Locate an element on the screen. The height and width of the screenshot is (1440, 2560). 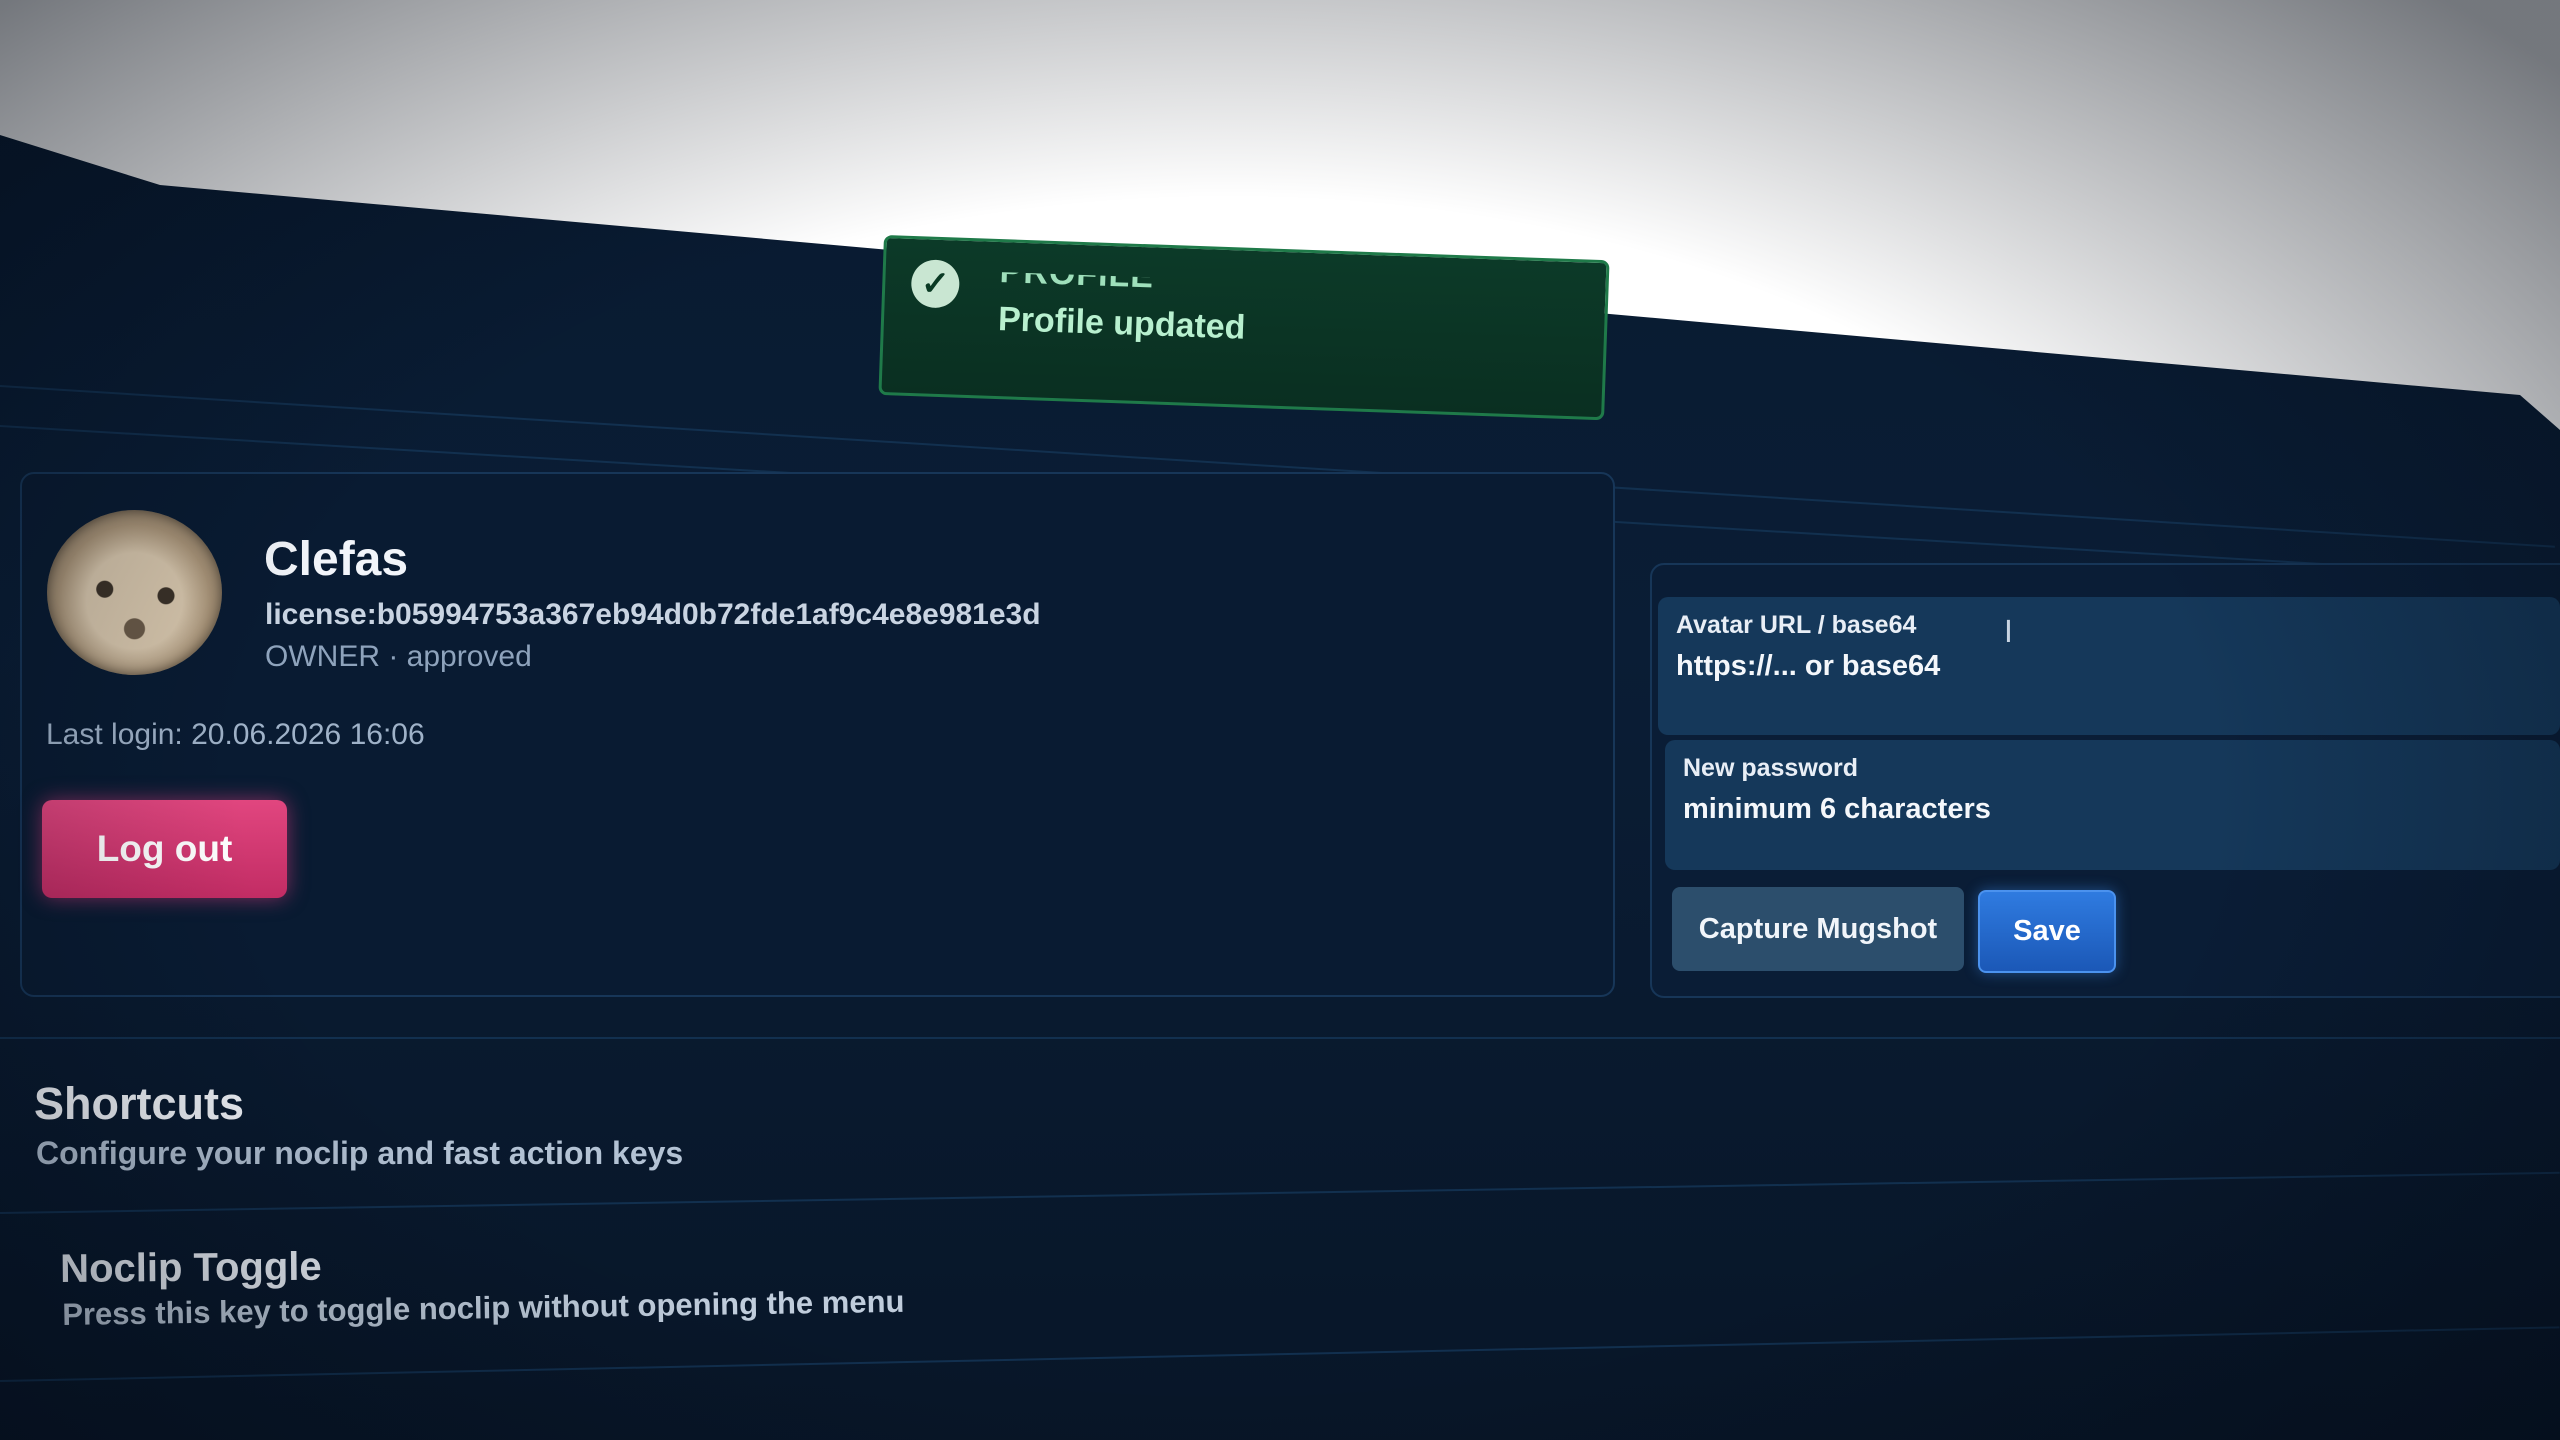
role-status: OWNER · approved is located at coordinates (398, 656).